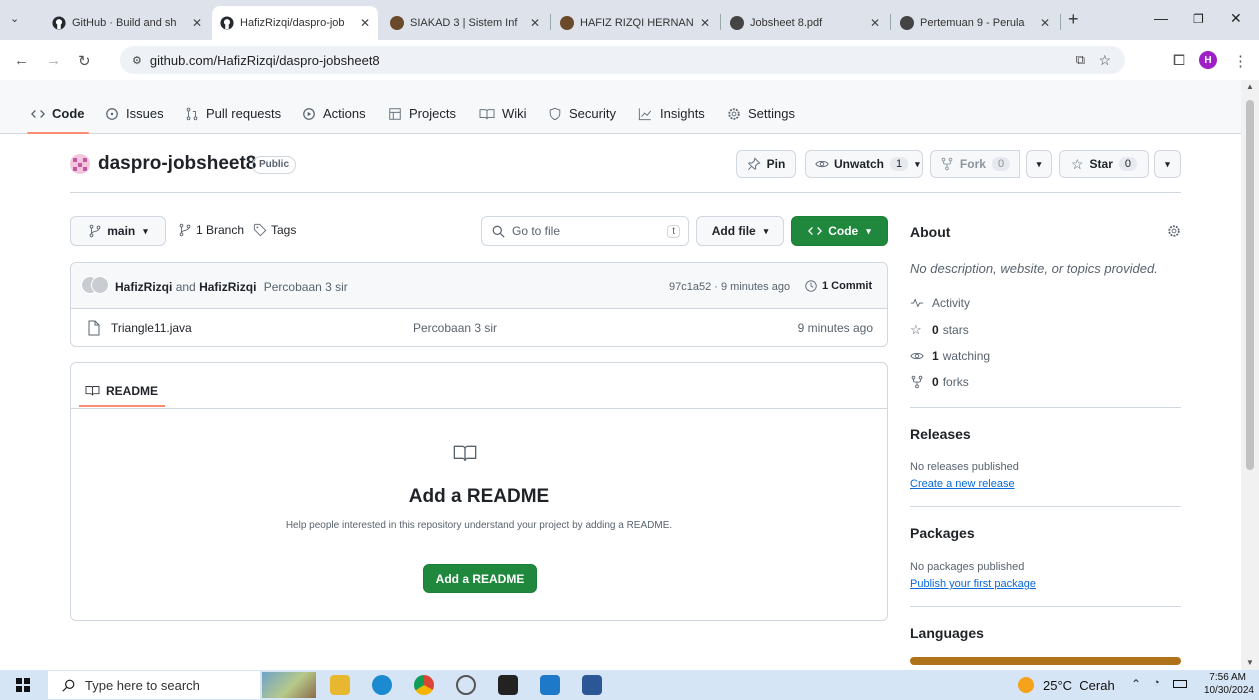 The width and height of the screenshot is (1259, 700). Describe the element at coordinates (973, 584) in the screenshot. I see `publish-package-link: Publish your first package` at that location.